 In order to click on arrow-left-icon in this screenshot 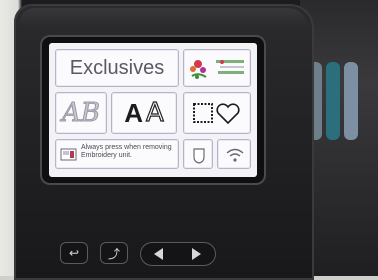, I will do `click(158, 254)`.